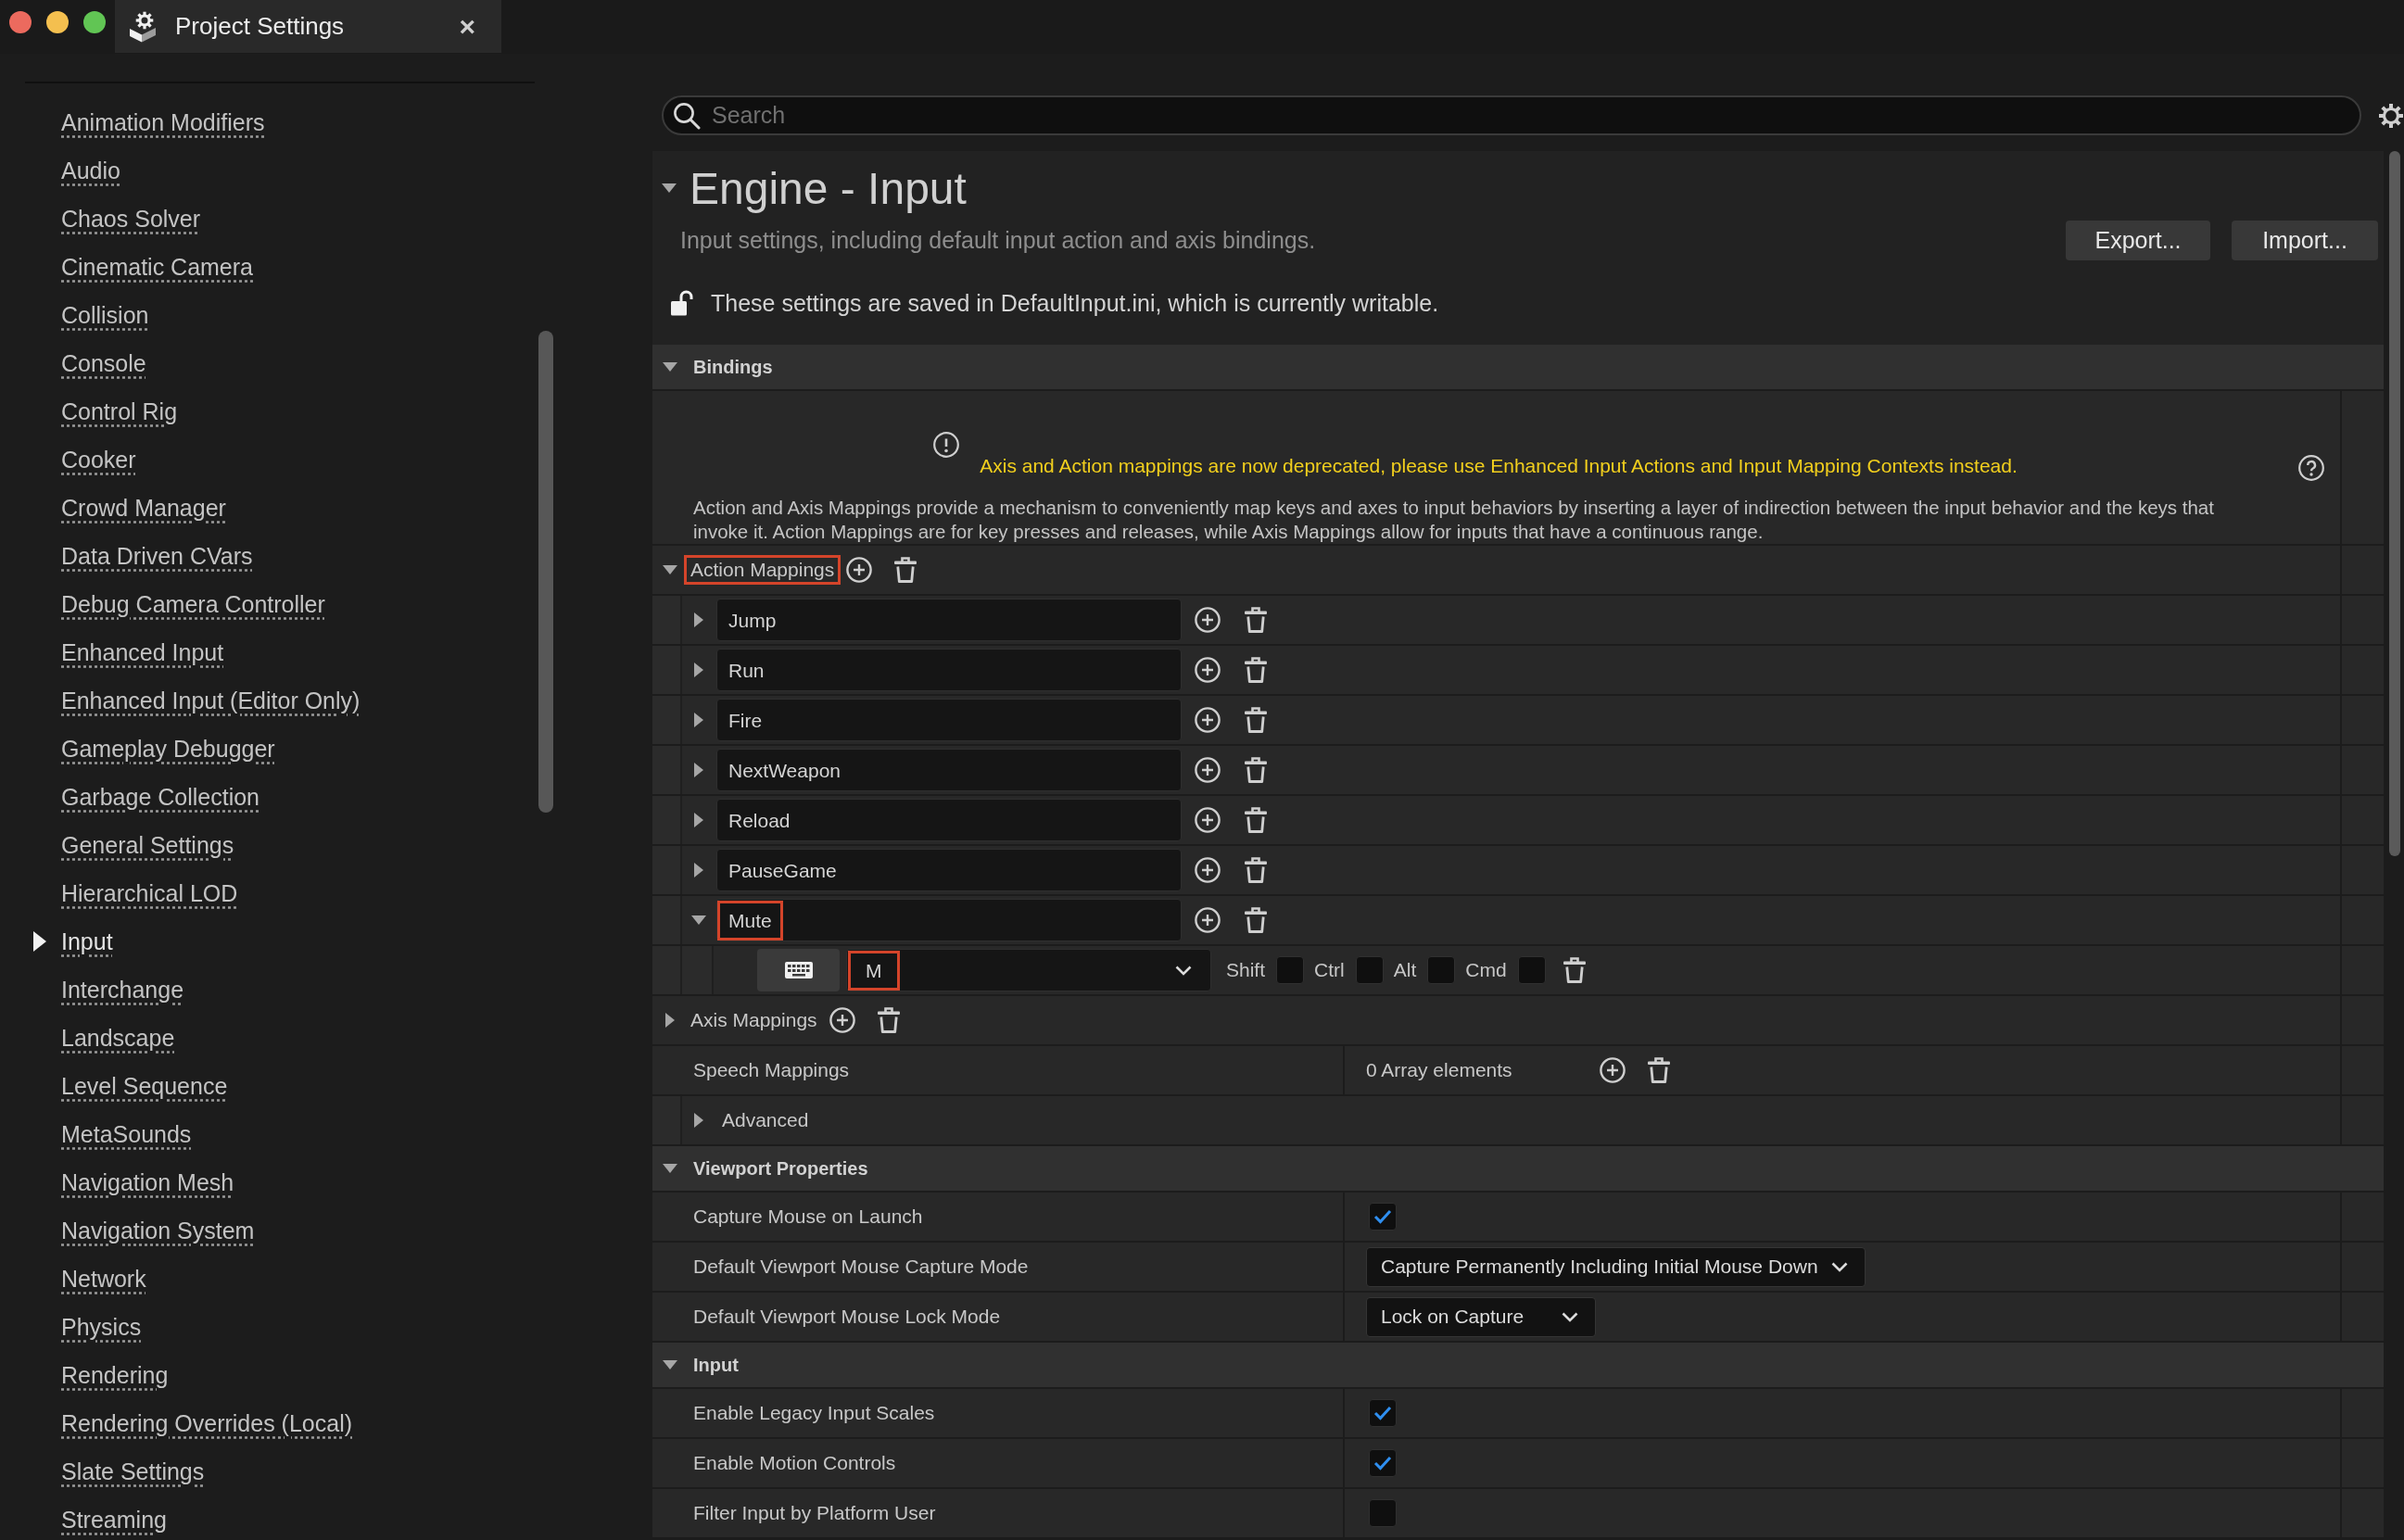  I want to click on window-tab: Project Settings ×, so click(308, 26).